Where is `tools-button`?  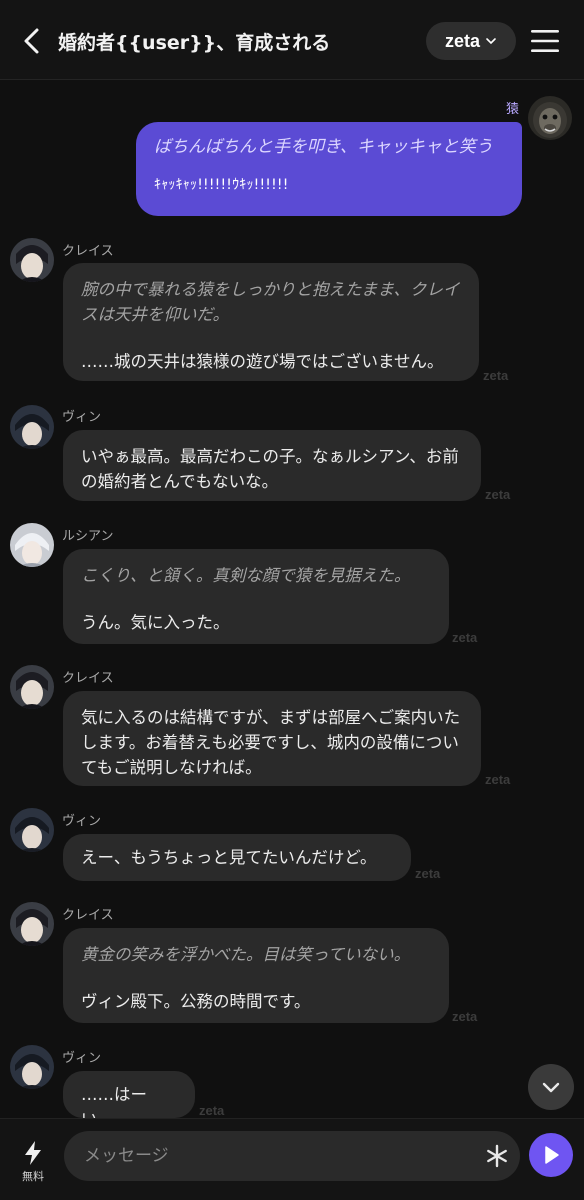
tools-button is located at coordinates (497, 1156).